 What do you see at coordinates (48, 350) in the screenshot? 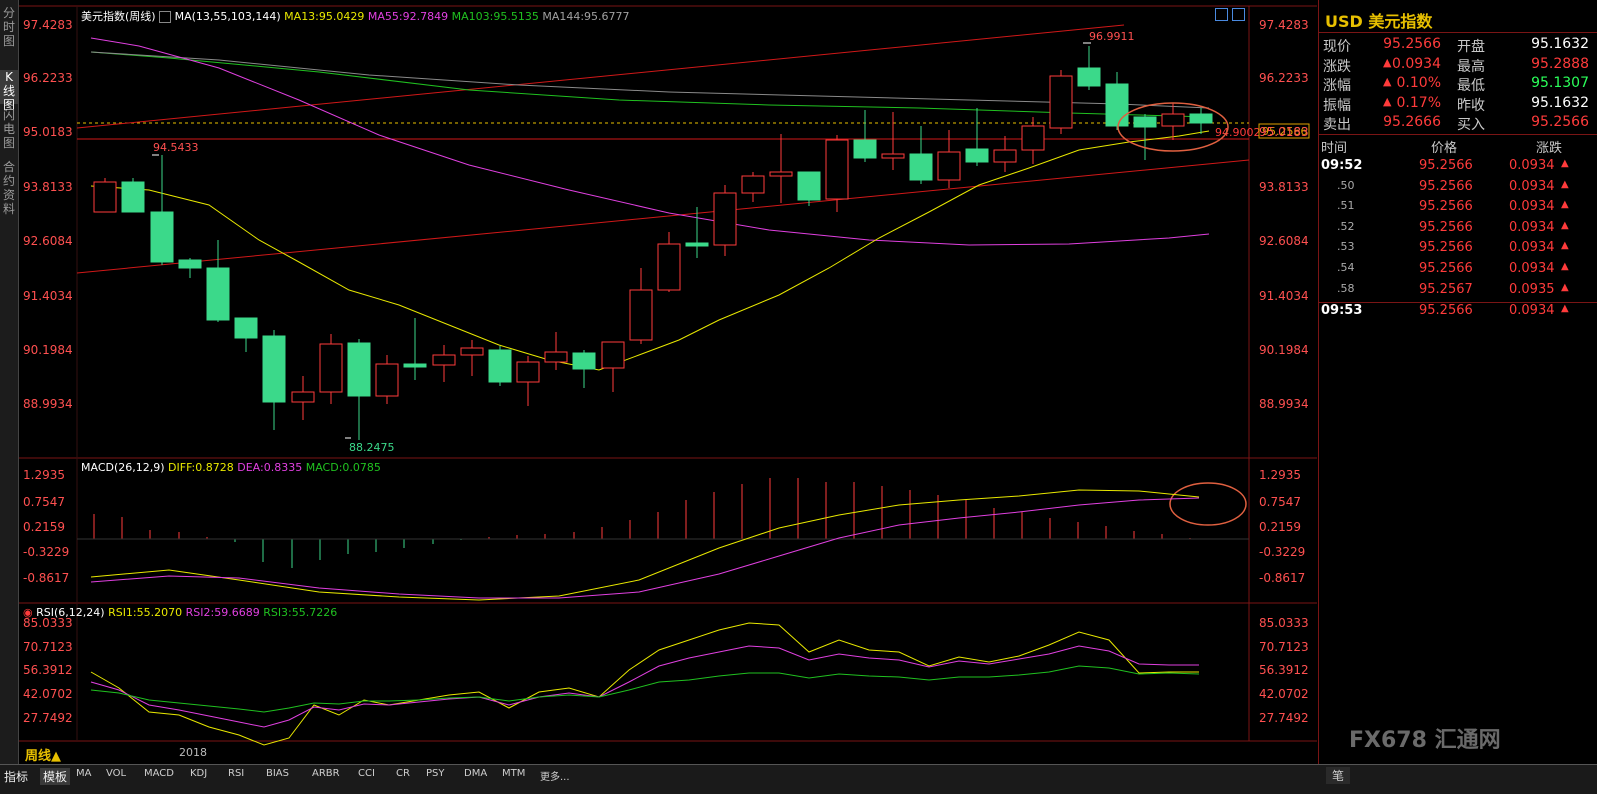
I see `price-tick-label: 90.1984` at bounding box center [48, 350].